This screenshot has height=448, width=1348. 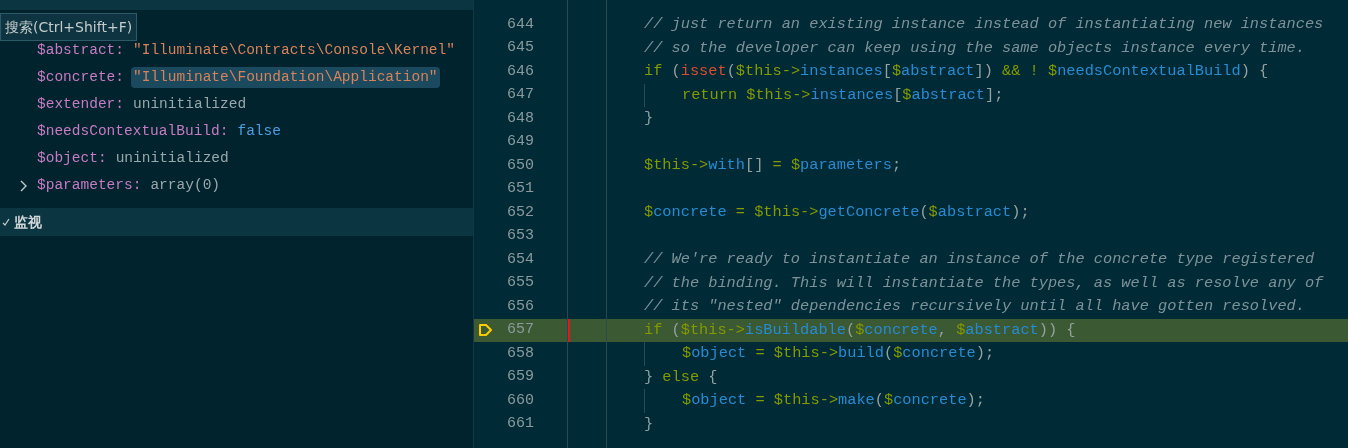 What do you see at coordinates (520, 189) in the screenshot?
I see `line-number: 651` at bounding box center [520, 189].